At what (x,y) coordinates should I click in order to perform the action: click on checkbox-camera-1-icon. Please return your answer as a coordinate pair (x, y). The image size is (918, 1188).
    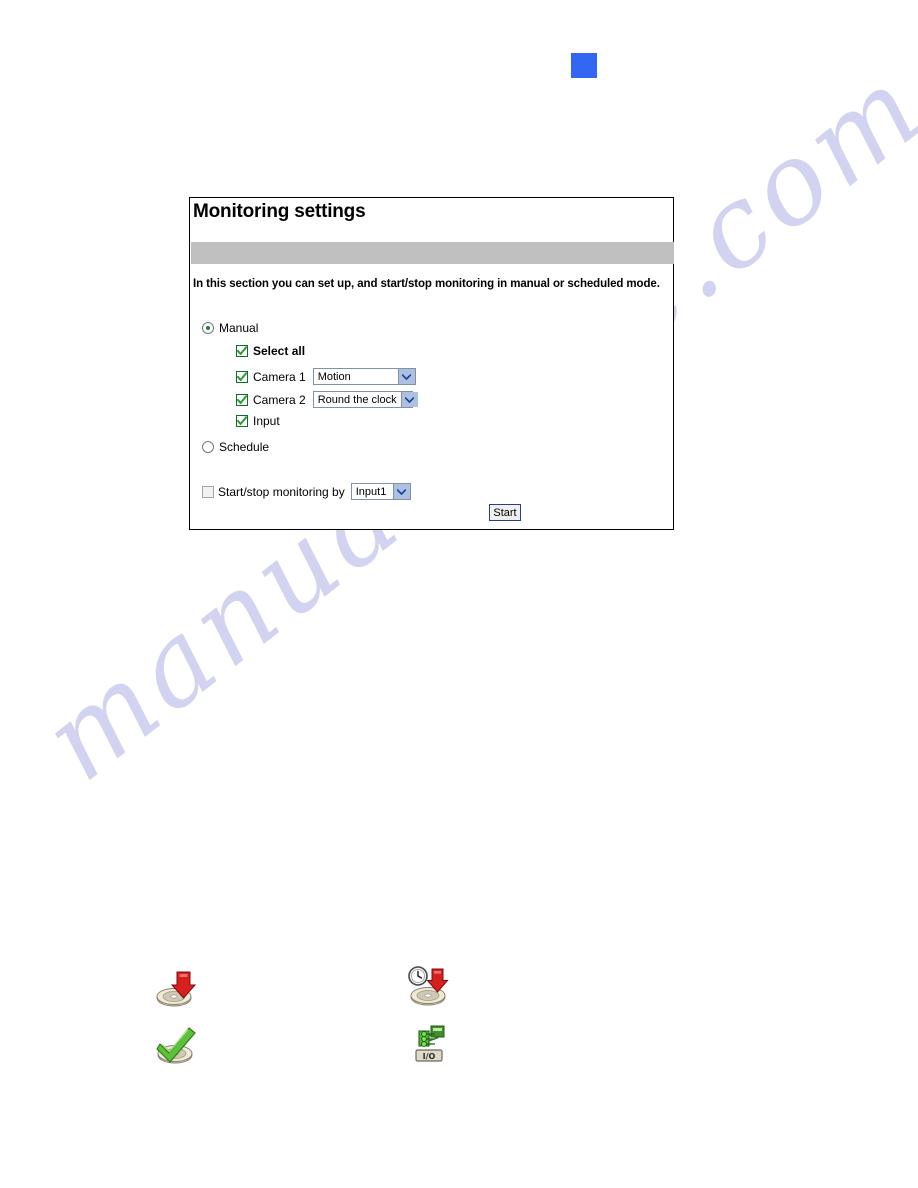
    Looking at the image, I should click on (242, 376).